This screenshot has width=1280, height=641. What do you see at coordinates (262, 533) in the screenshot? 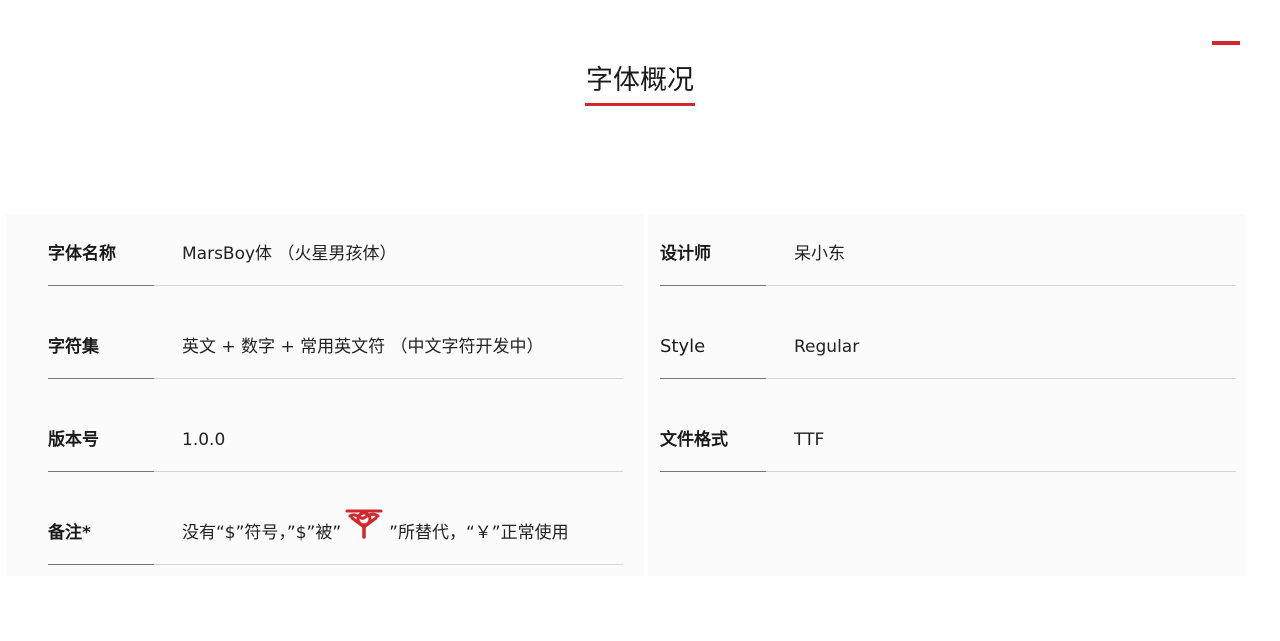
I see `notes-text-before: 没有“$”符号，”$”被”` at bounding box center [262, 533].